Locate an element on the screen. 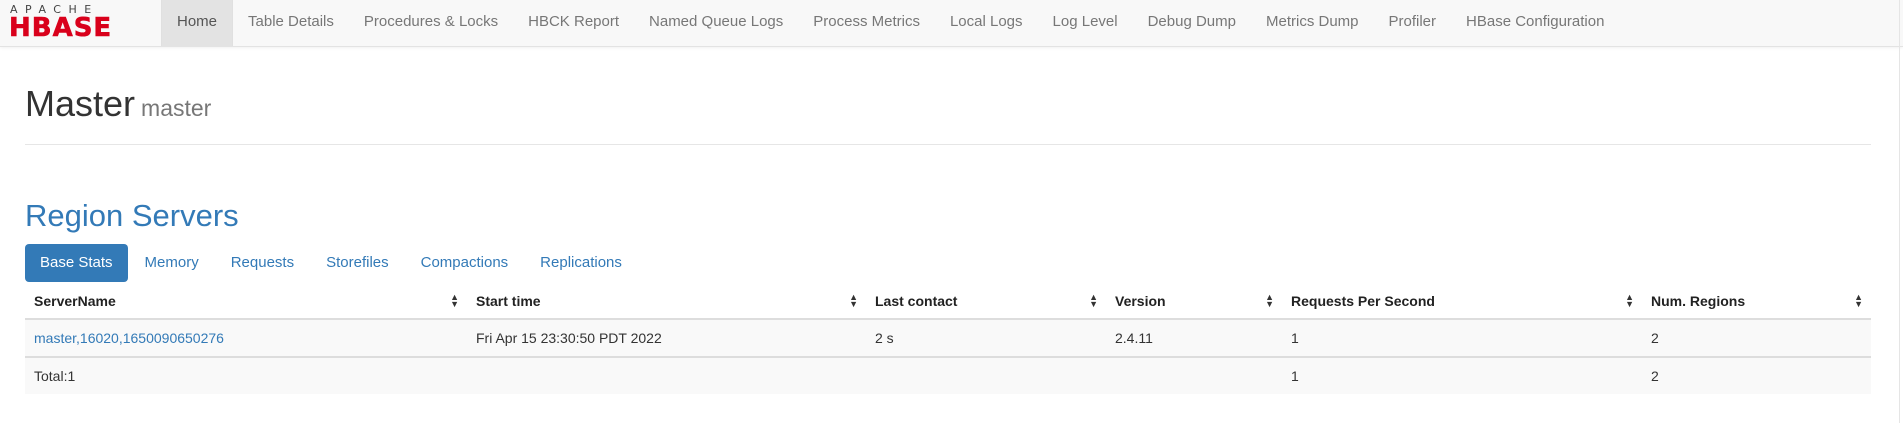  tab-compactions: Compactions is located at coordinates (465, 263).